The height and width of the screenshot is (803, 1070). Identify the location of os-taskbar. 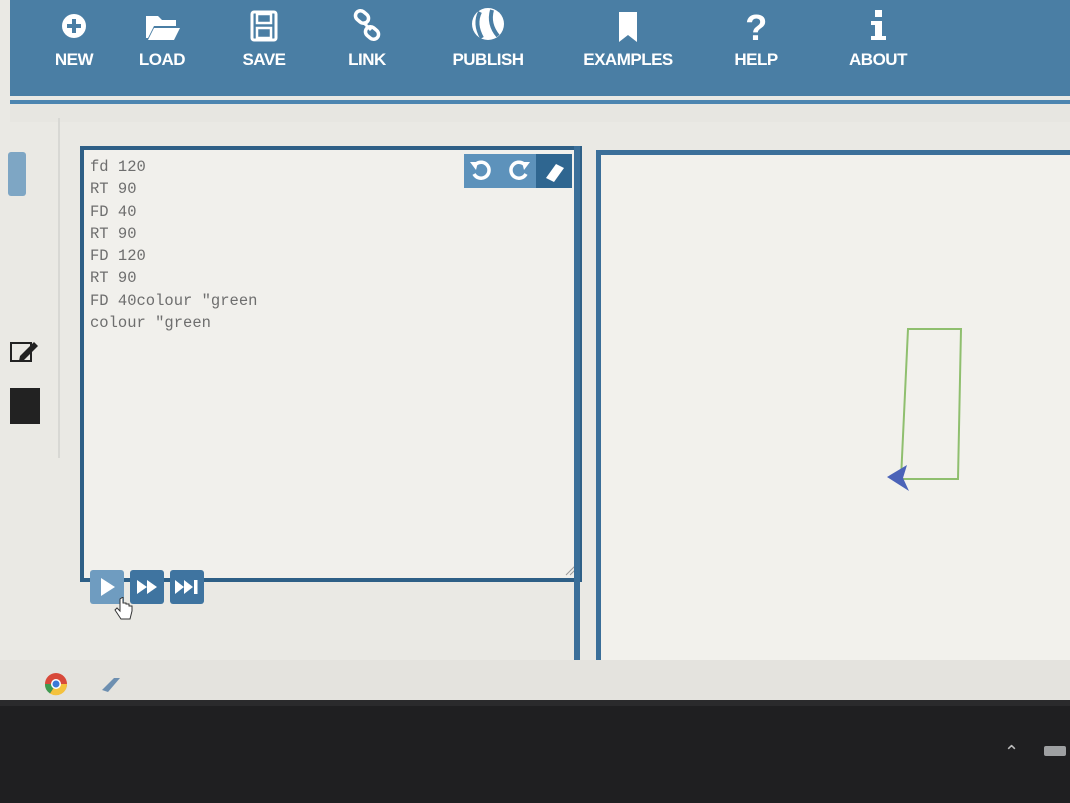
(535, 680).